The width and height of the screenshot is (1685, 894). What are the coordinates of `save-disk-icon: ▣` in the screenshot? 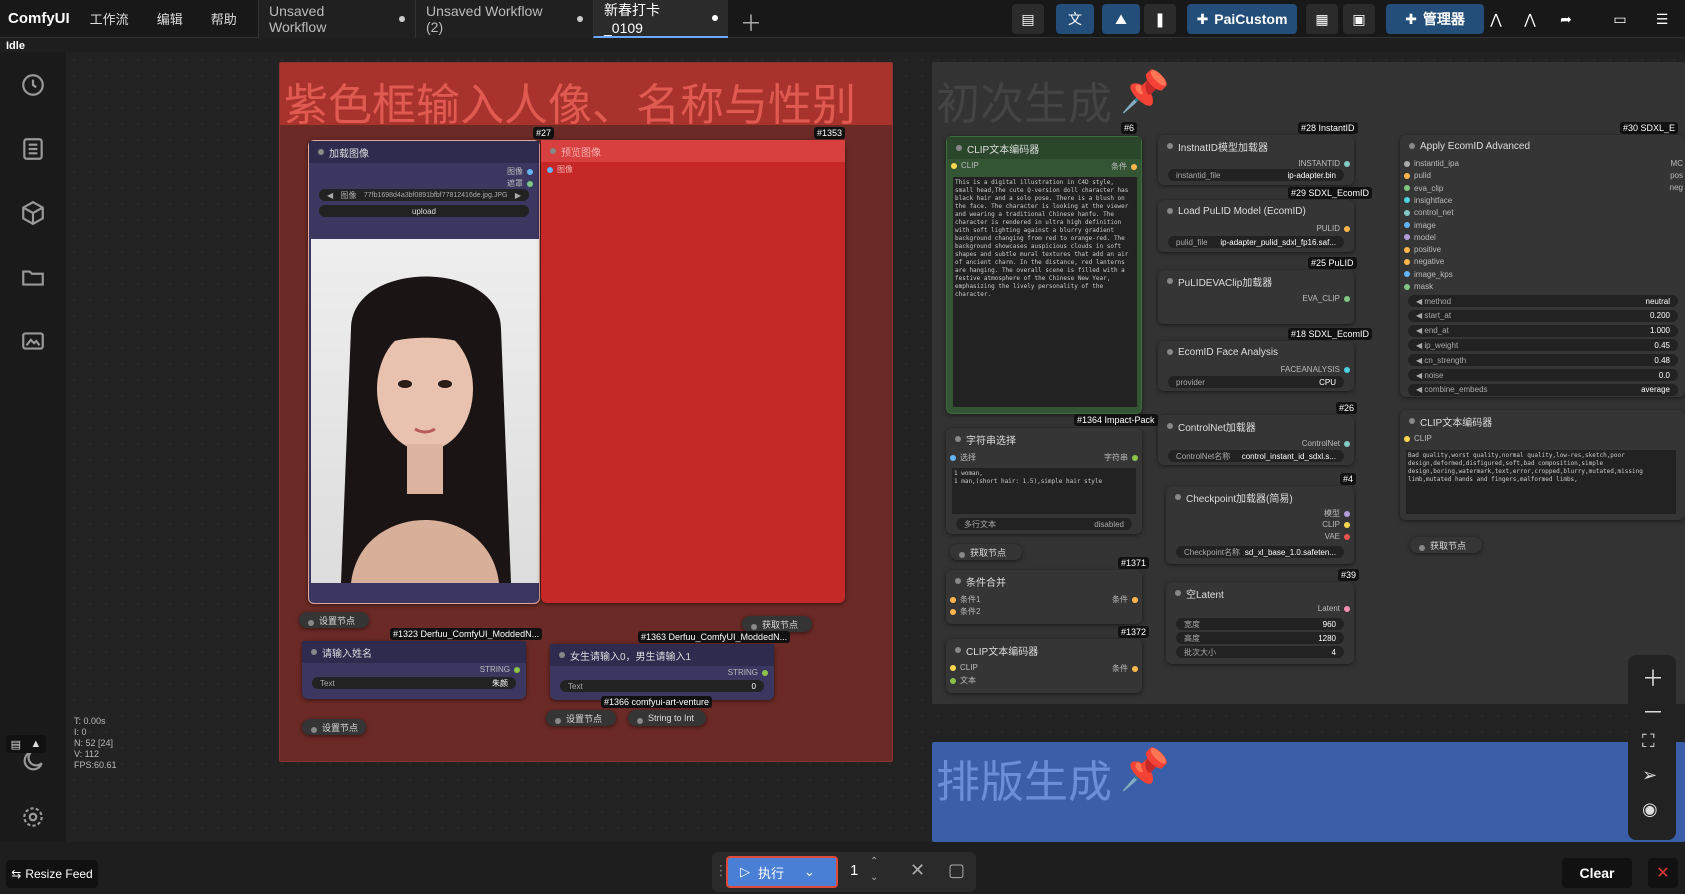 It's located at (1359, 19).